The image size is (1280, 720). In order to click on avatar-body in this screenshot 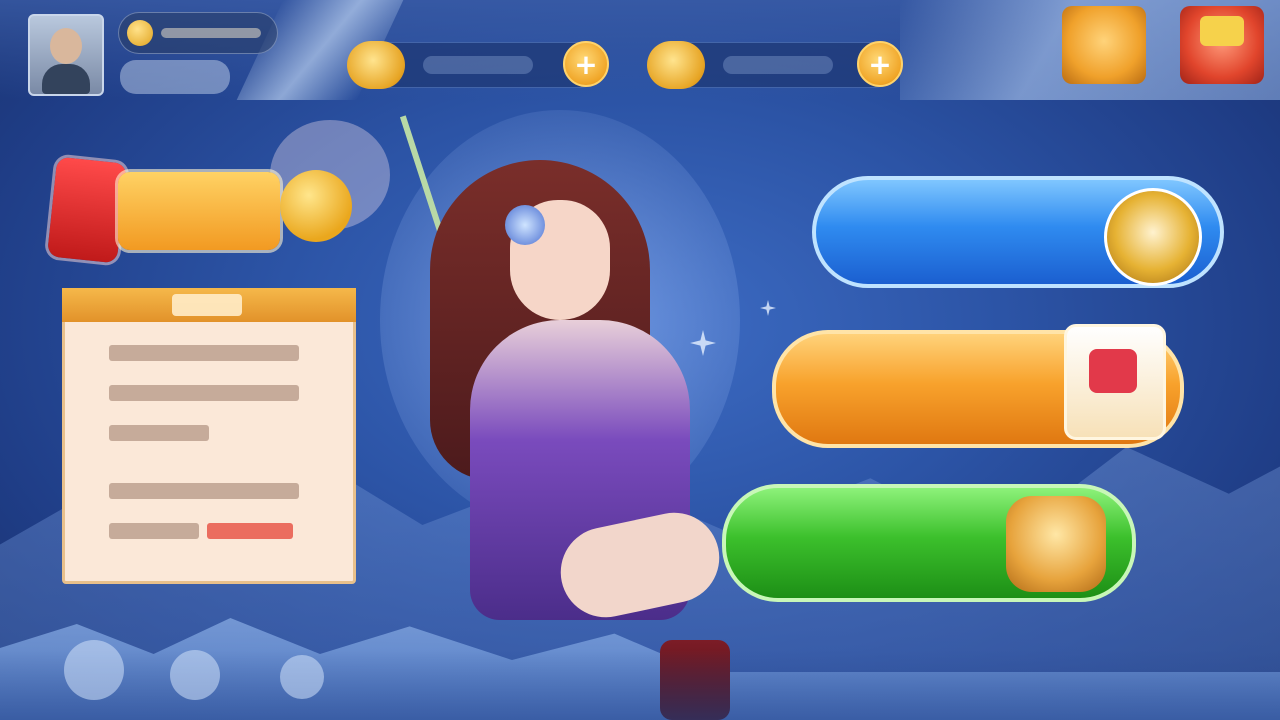, I will do `click(66, 79)`.